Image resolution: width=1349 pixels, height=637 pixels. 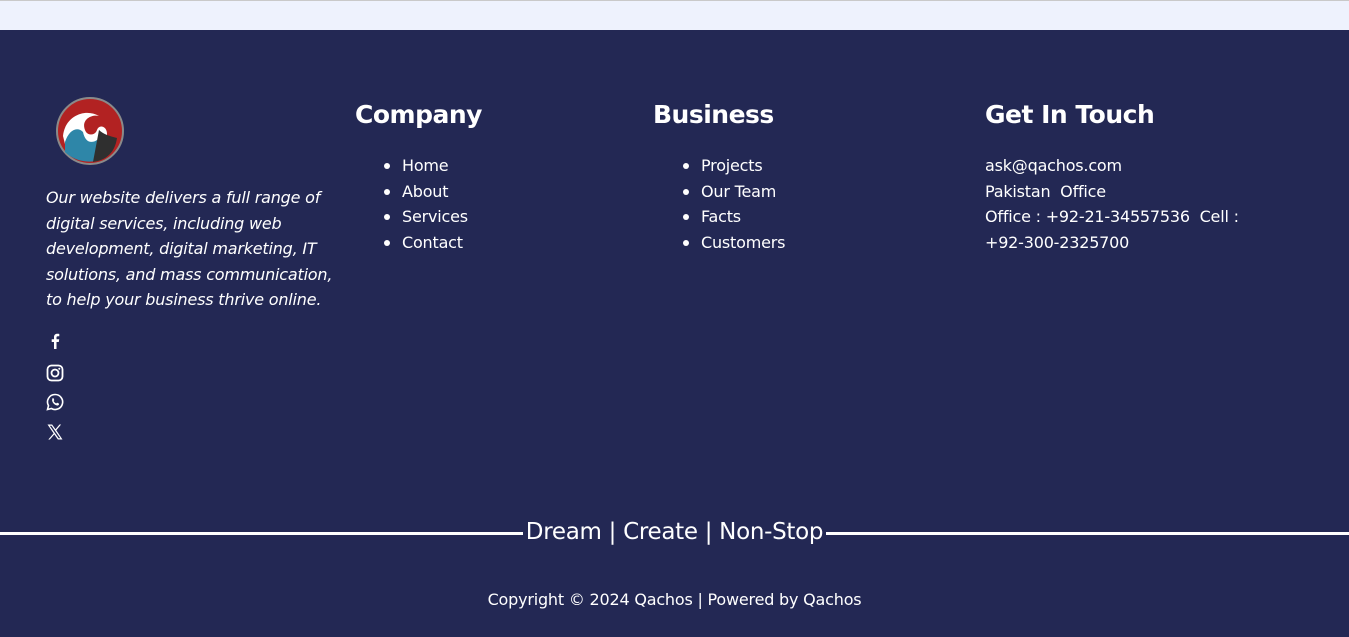 What do you see at coordinates (411, 217) in the screenshot?
I see `footer-link-services: Services` at bounding box center [411, 217].